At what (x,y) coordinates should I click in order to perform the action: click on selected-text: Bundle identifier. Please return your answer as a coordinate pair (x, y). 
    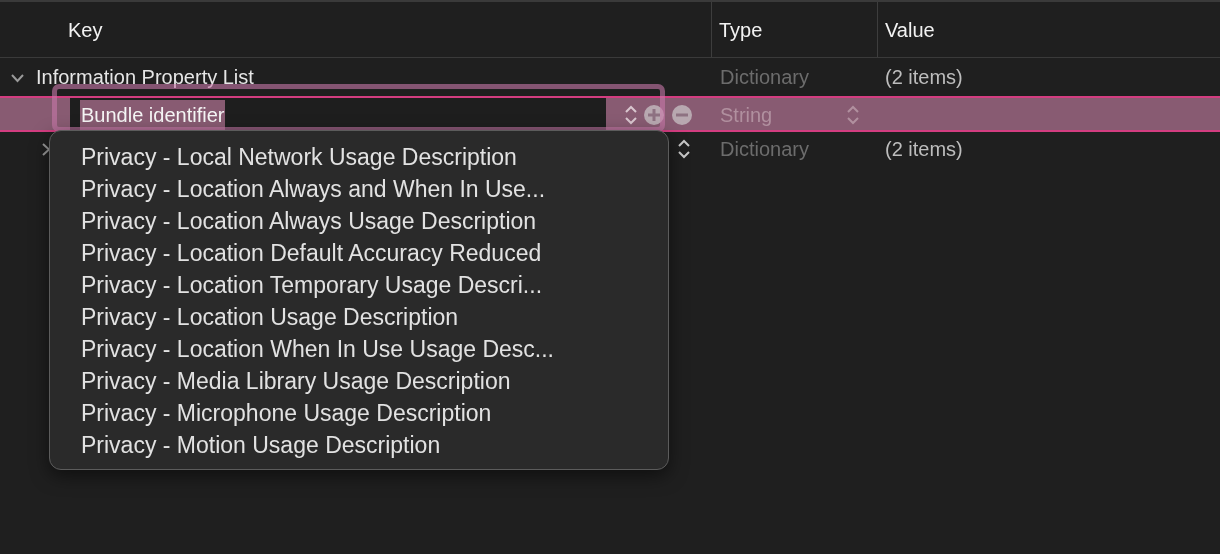
    Looking at the image, I should click on (153, 115).